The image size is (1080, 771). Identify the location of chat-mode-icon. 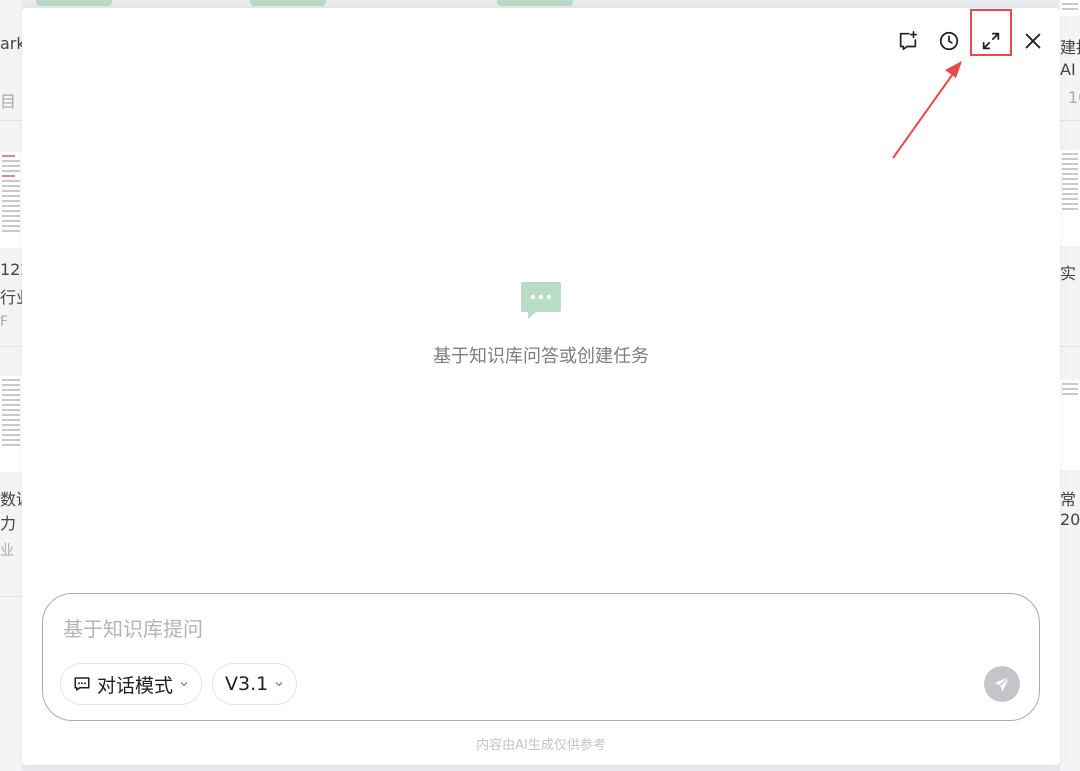
(82, 684).